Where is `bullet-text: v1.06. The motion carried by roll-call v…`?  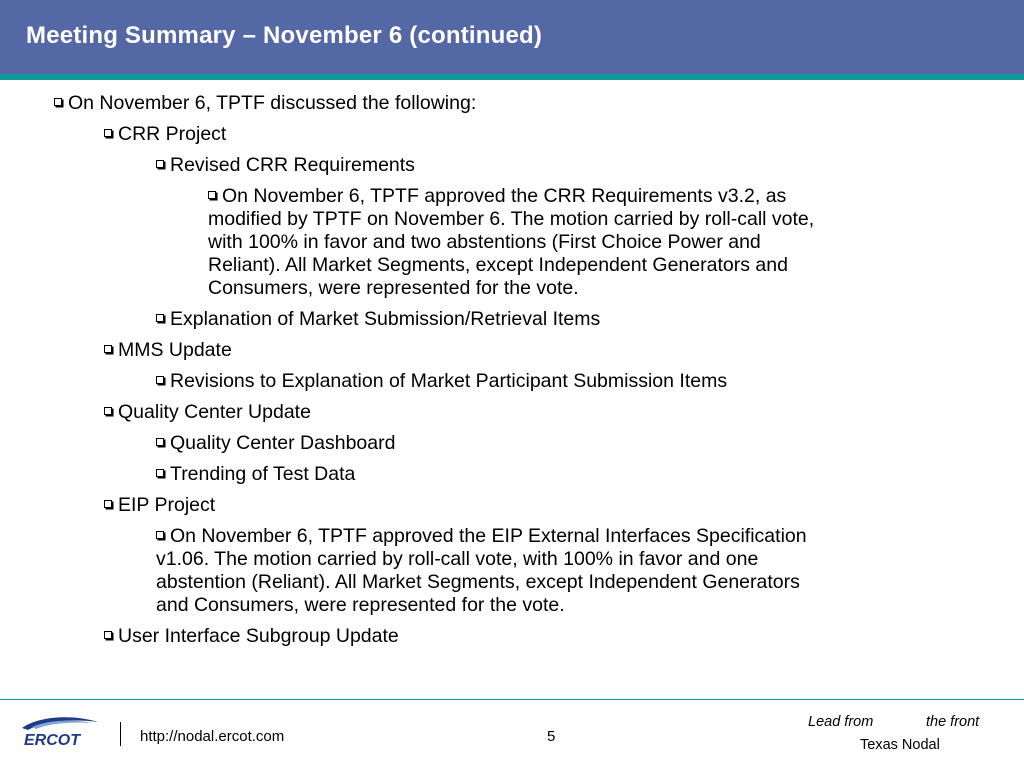 bullet-text: v1.06. The motion carried by roll-call v… is located at coordinates (457, 559).